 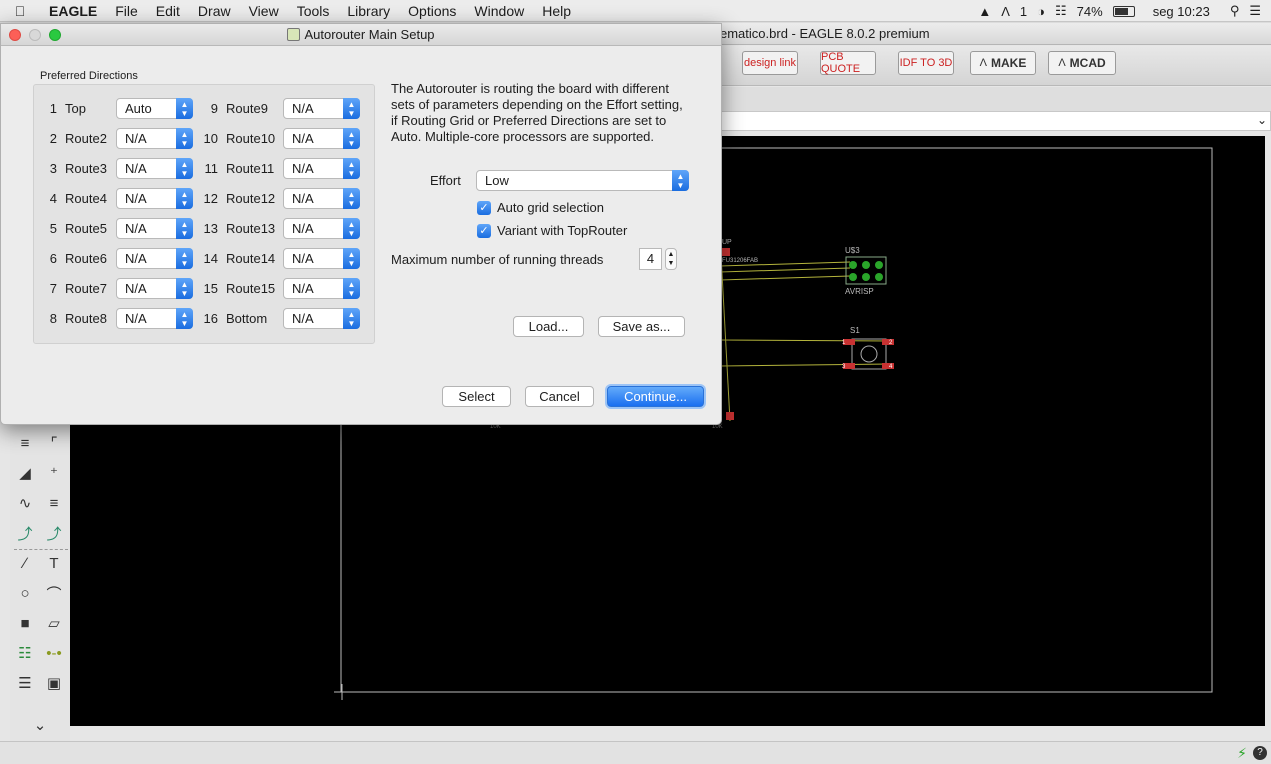 I want to click on design-link-button: design link, so click(x=770, y=63).